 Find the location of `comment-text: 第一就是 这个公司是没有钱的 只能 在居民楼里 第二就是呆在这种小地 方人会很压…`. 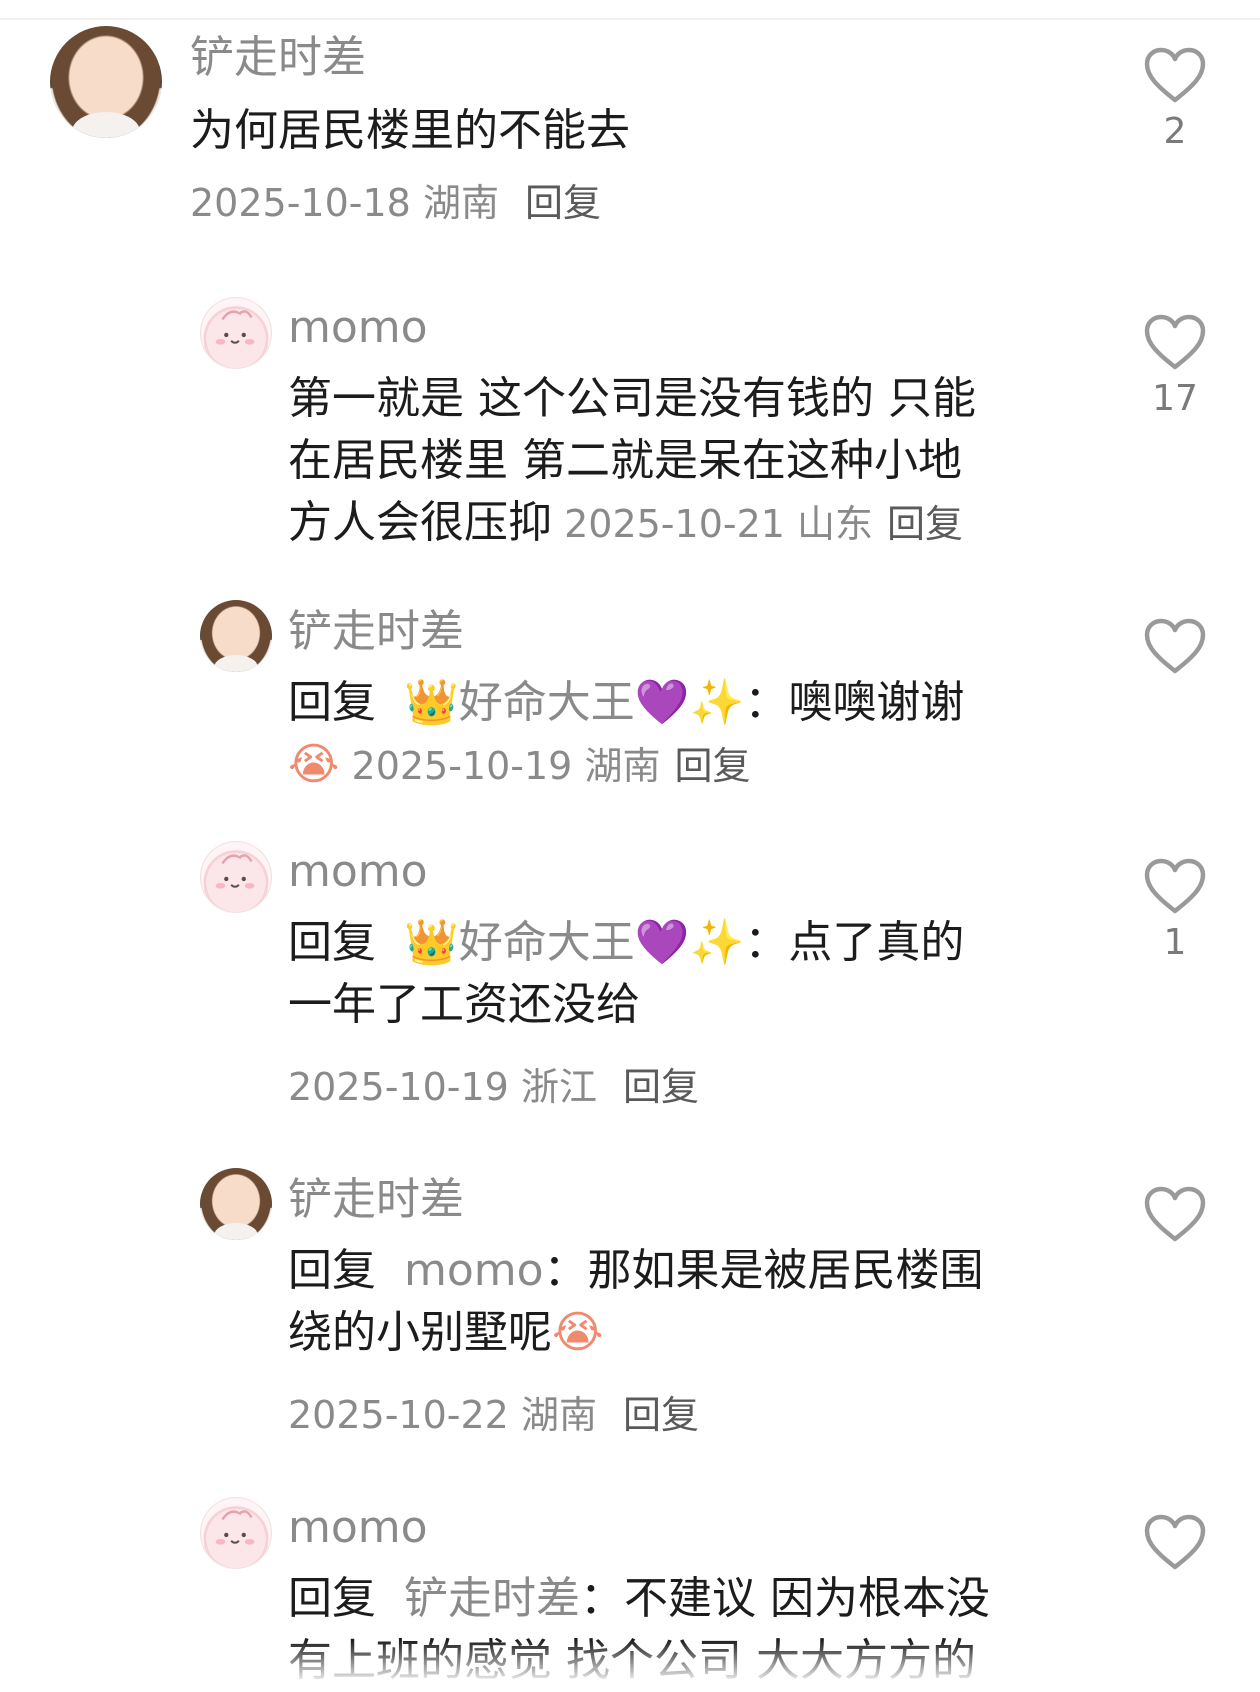

comment-text: 第一就是 这个公司是没有钱的 只能 在居民楼里 第二就是呆在这种小地 方人会很压… is located at coordinates (688, 461).